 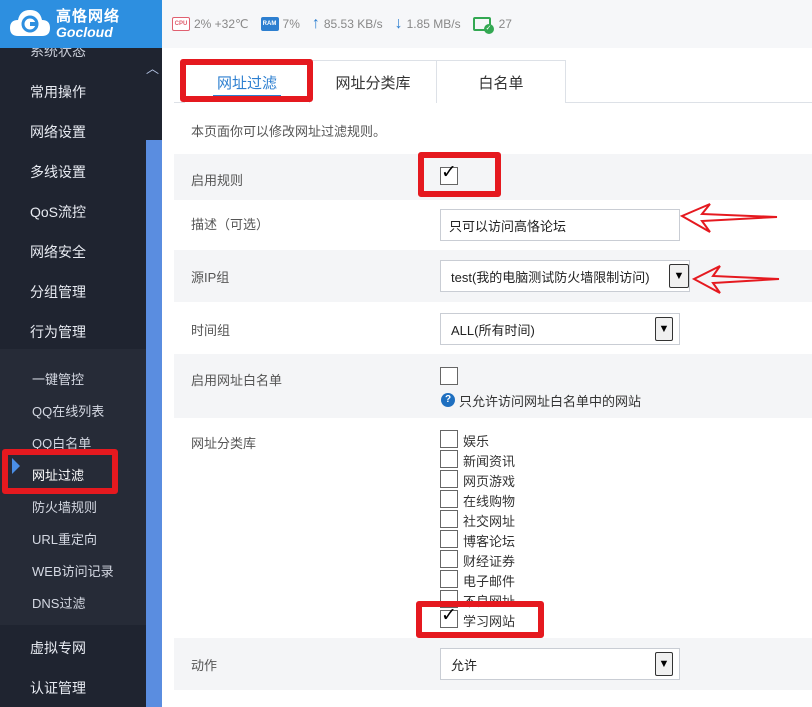 What do you see at coordinates (489, 561) in the screenshot?
I see `category-option-label: 财经证券` at bounding box center [489, 561].